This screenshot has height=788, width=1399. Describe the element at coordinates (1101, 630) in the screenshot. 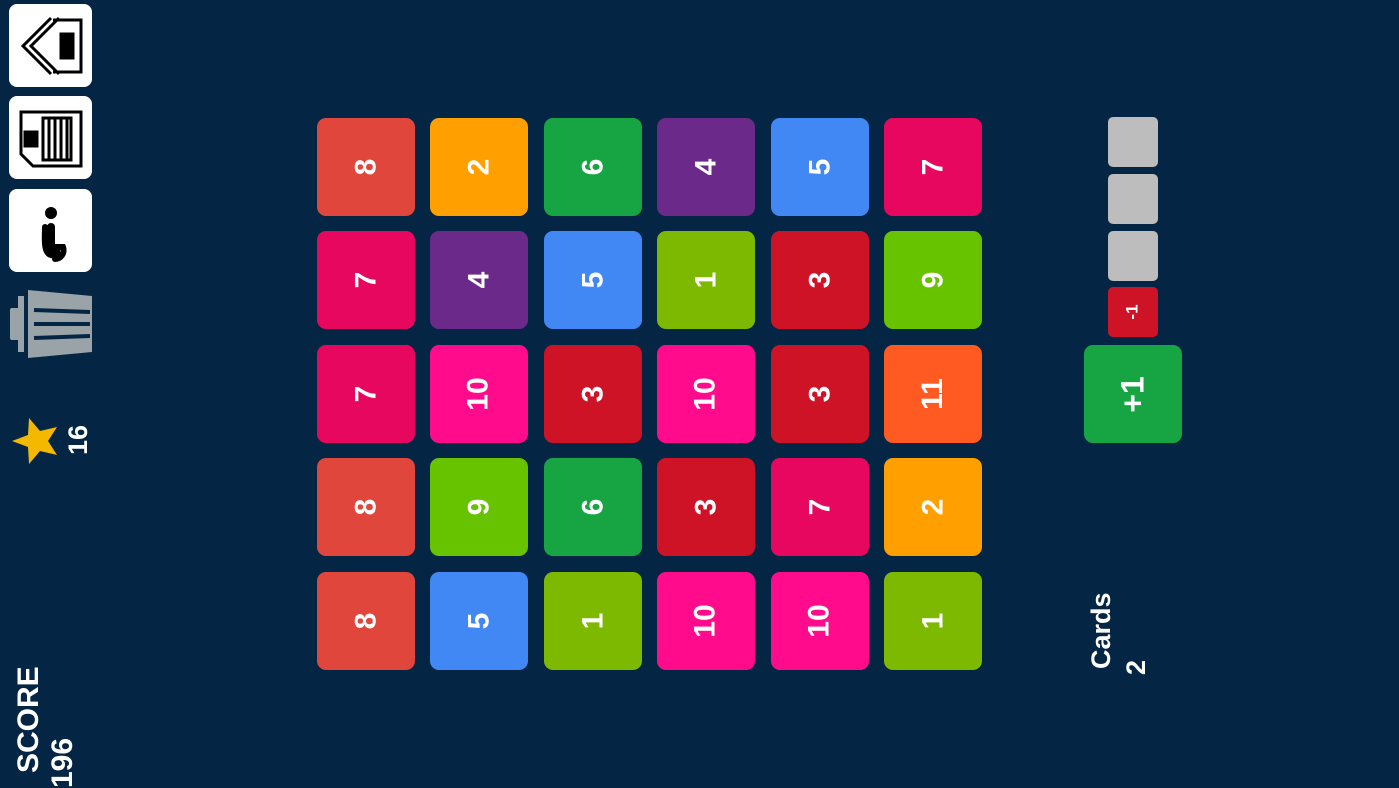

I see `cards-label: Cards` at that location.